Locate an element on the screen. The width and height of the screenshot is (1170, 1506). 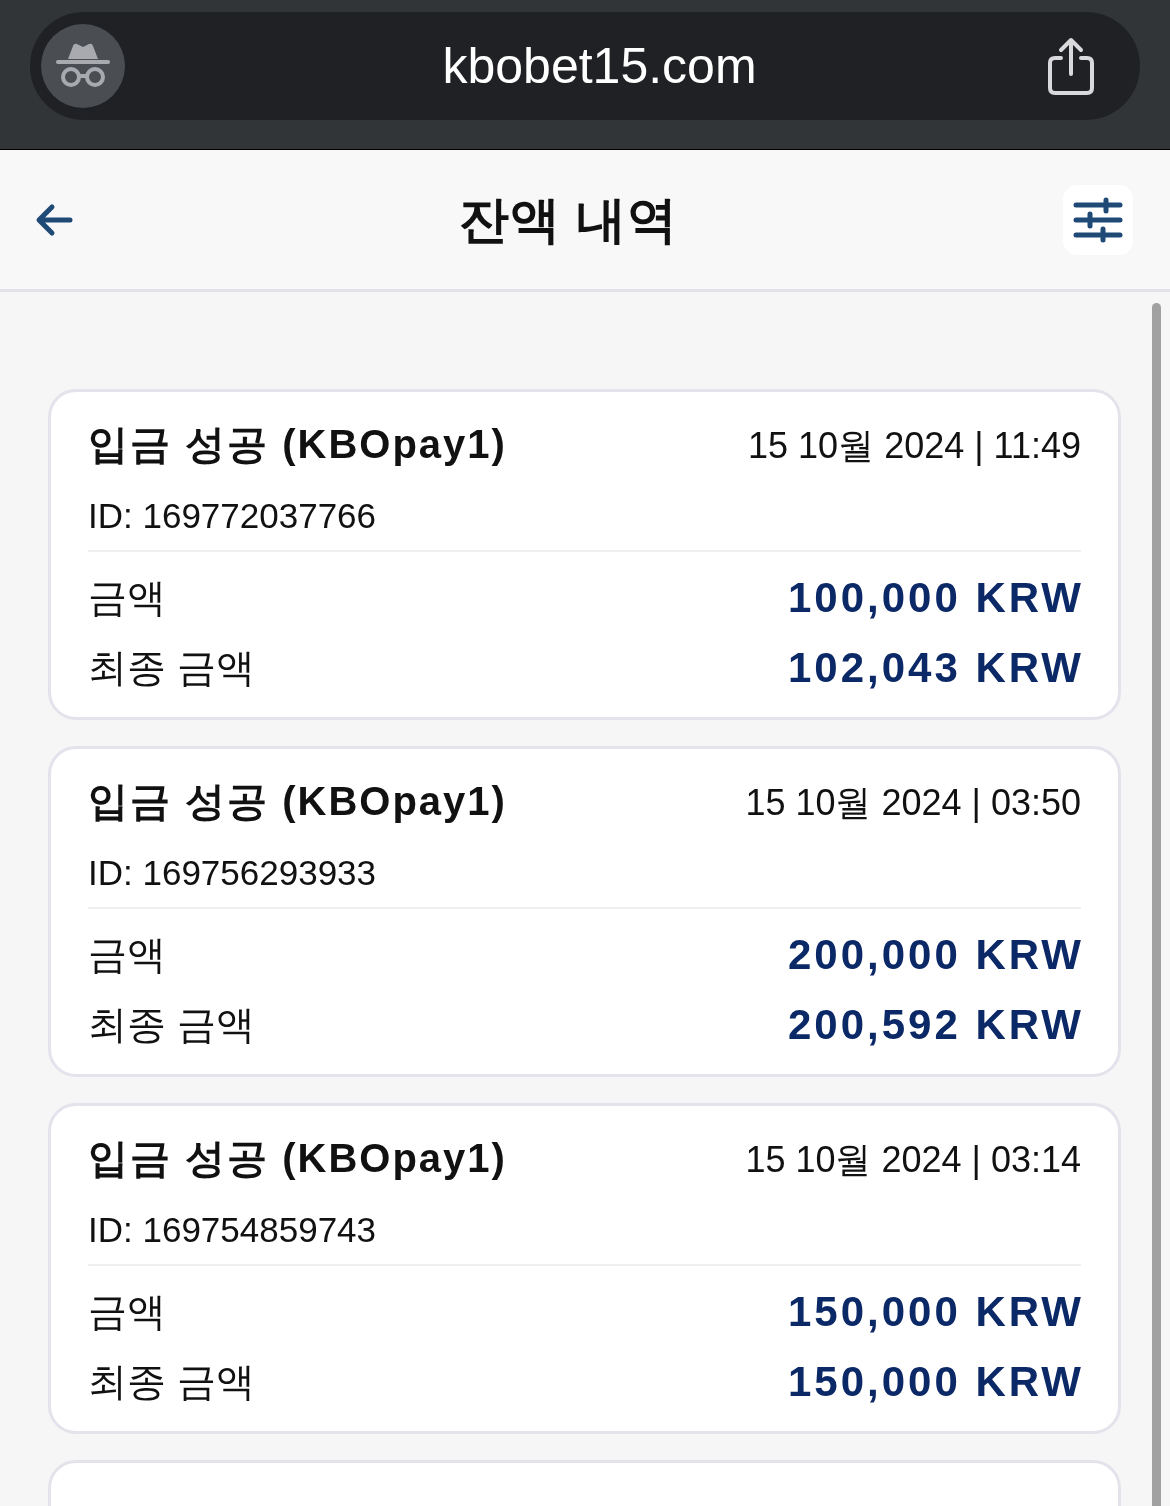
amount-value: 100,000 KRW is located at coordinates (935, 598).